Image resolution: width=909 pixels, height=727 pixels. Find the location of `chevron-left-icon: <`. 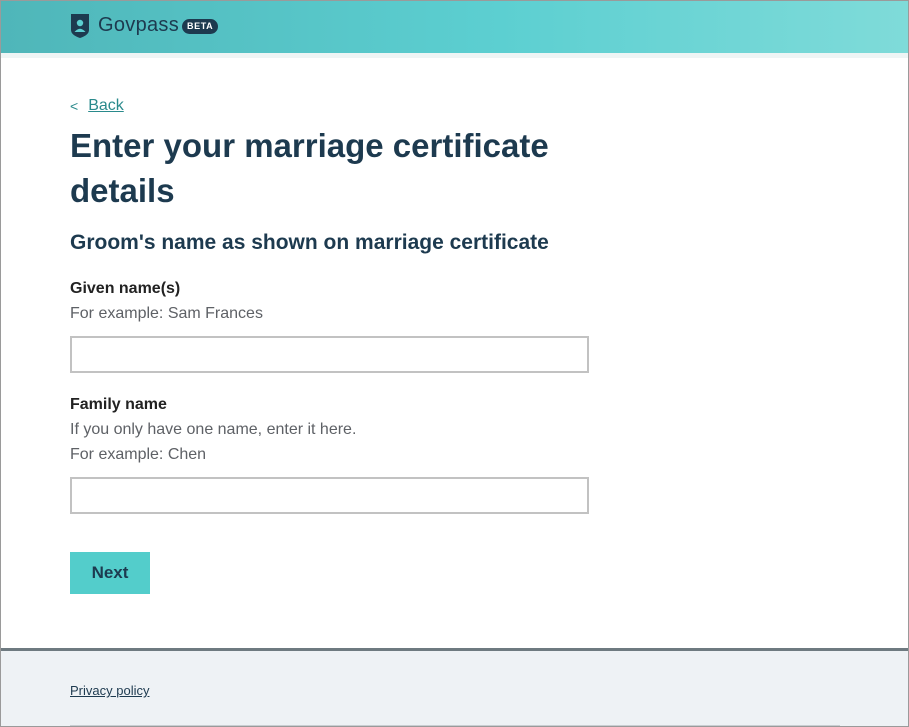

chevron-left-icon: < is located at coordinates (74, 106).